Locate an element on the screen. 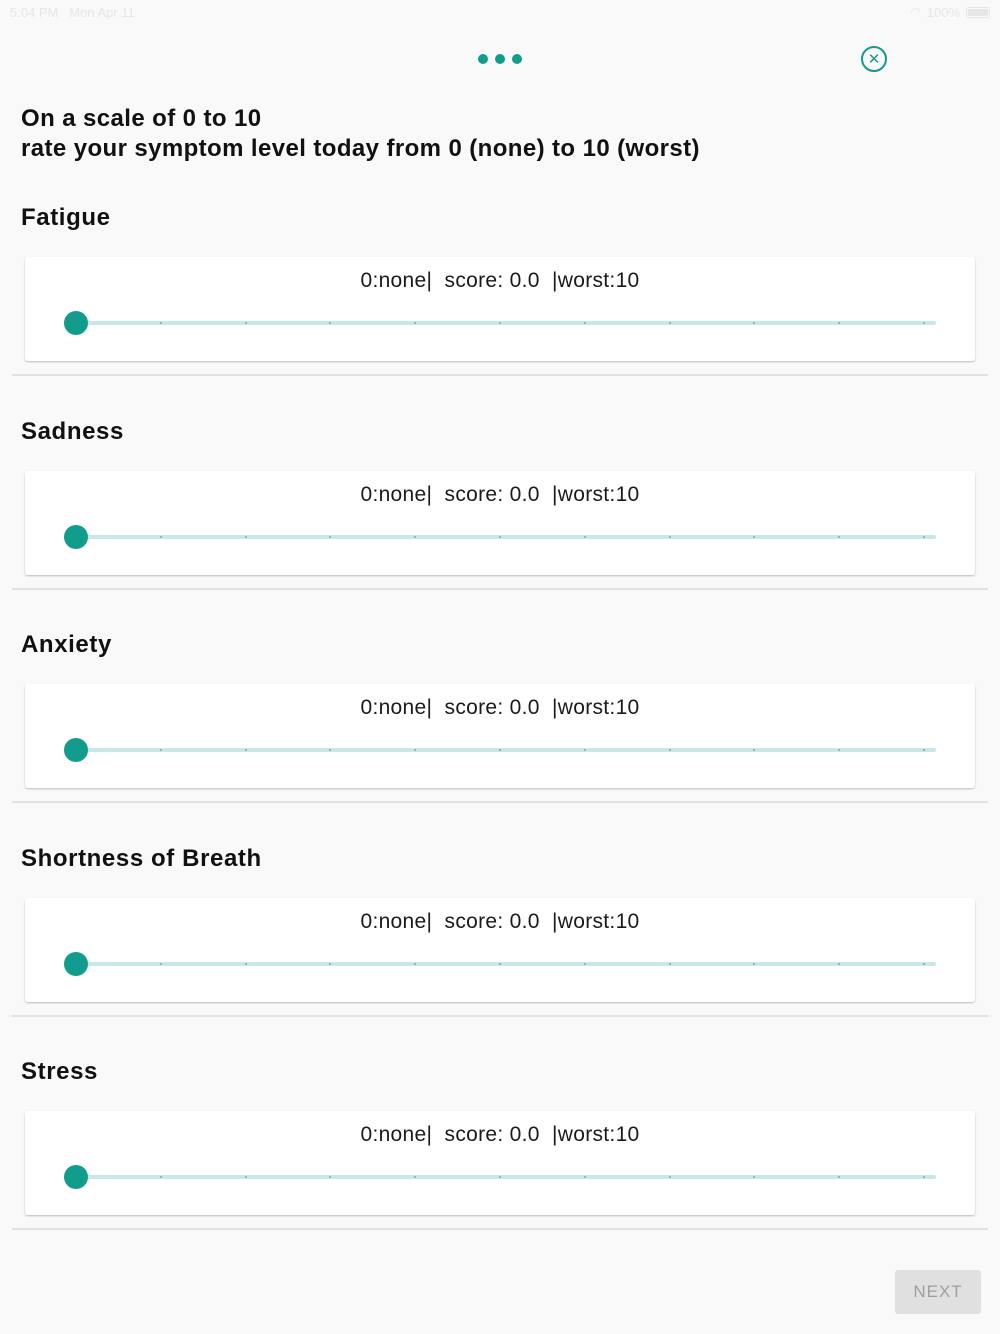  battery-percent: 100% is located at coordinates (943, 12).